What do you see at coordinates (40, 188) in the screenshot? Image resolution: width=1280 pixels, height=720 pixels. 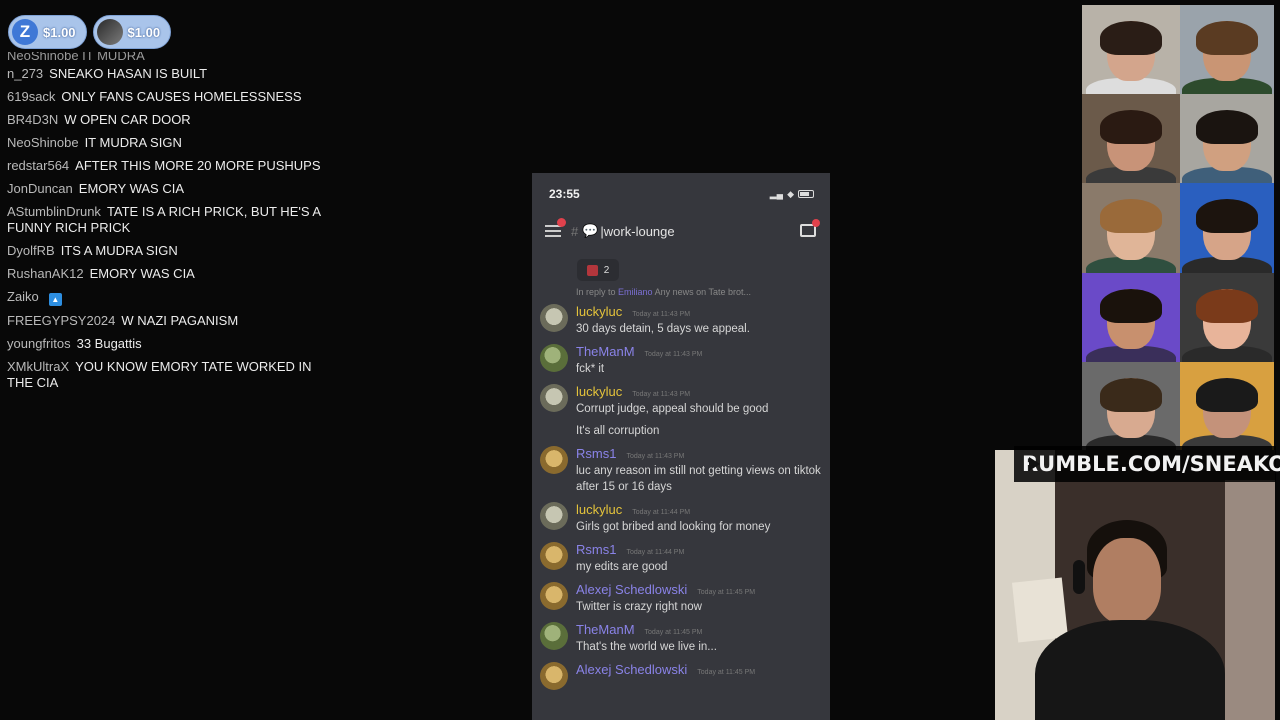 I see `chat-username: JonDuncan` at bounding box center [40, 188].